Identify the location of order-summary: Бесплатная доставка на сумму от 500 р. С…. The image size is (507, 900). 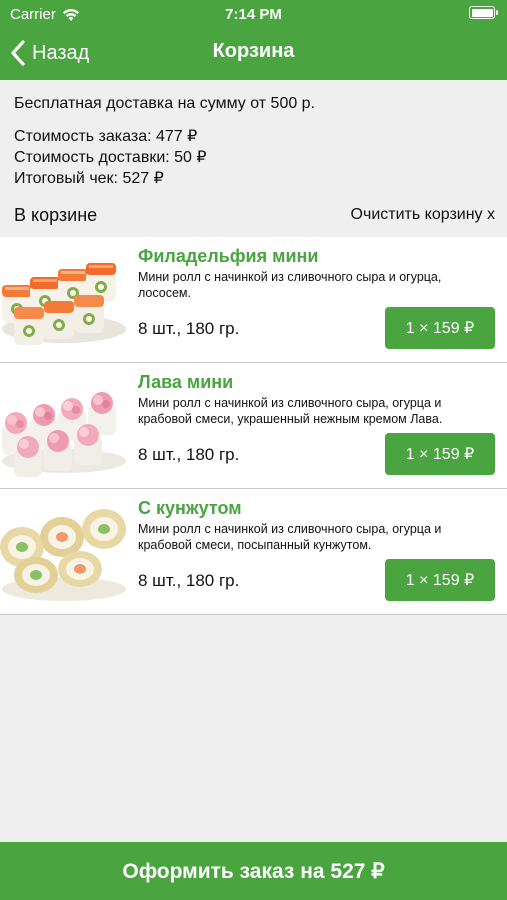
(254, 141).